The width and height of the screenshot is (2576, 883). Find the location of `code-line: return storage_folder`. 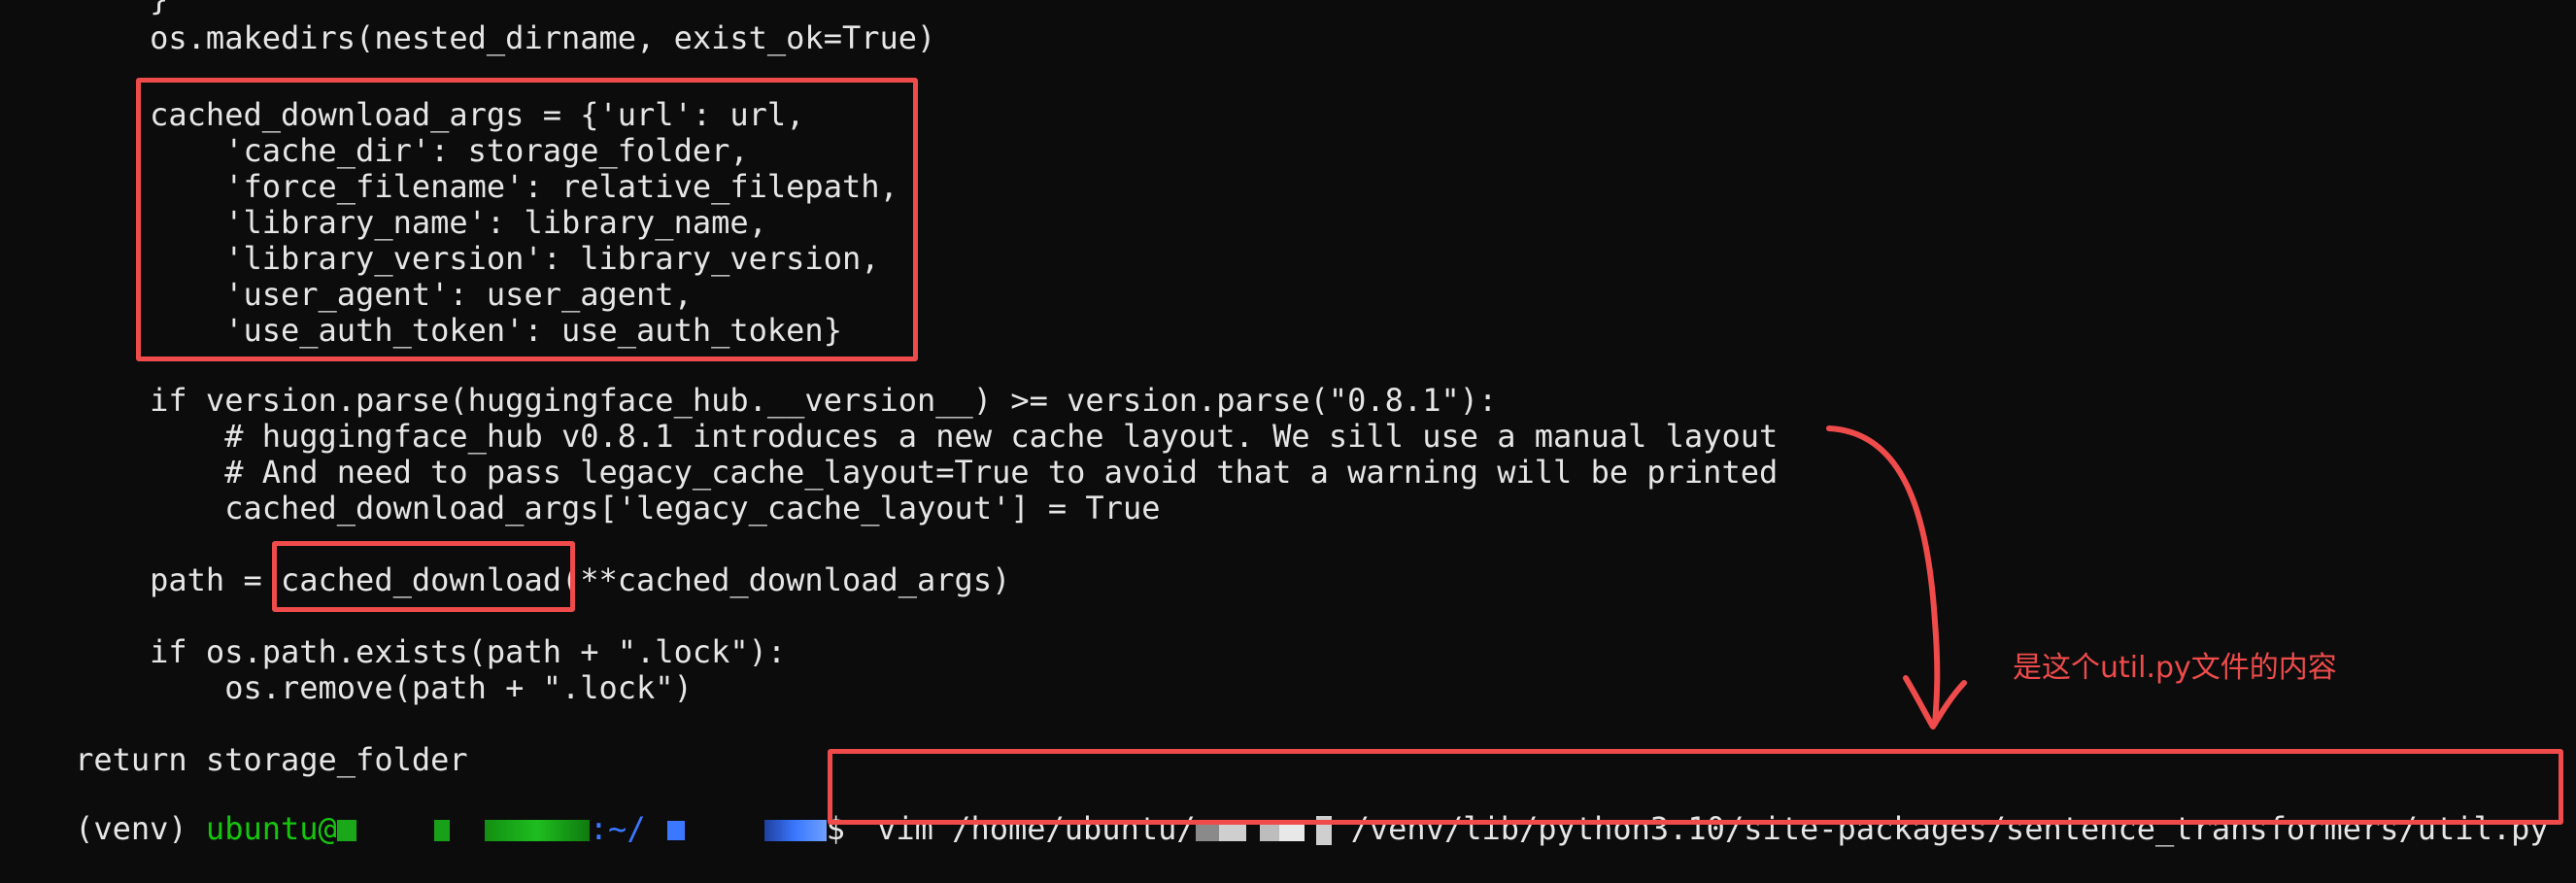

code-line: return storage_folder is located at coordinates (234, 760).